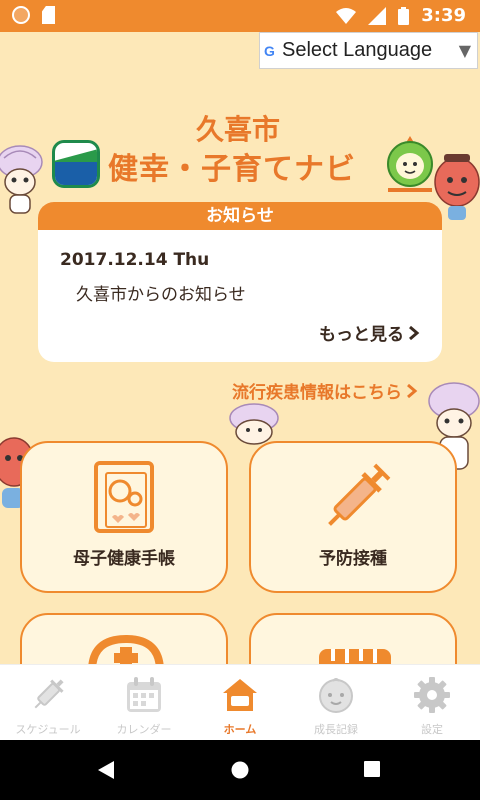 The image size is (480, 800). Describe the element at coordinates (353, 559) in the screenshot. I see `tile-vaccination-label: 予防接種` at that location.